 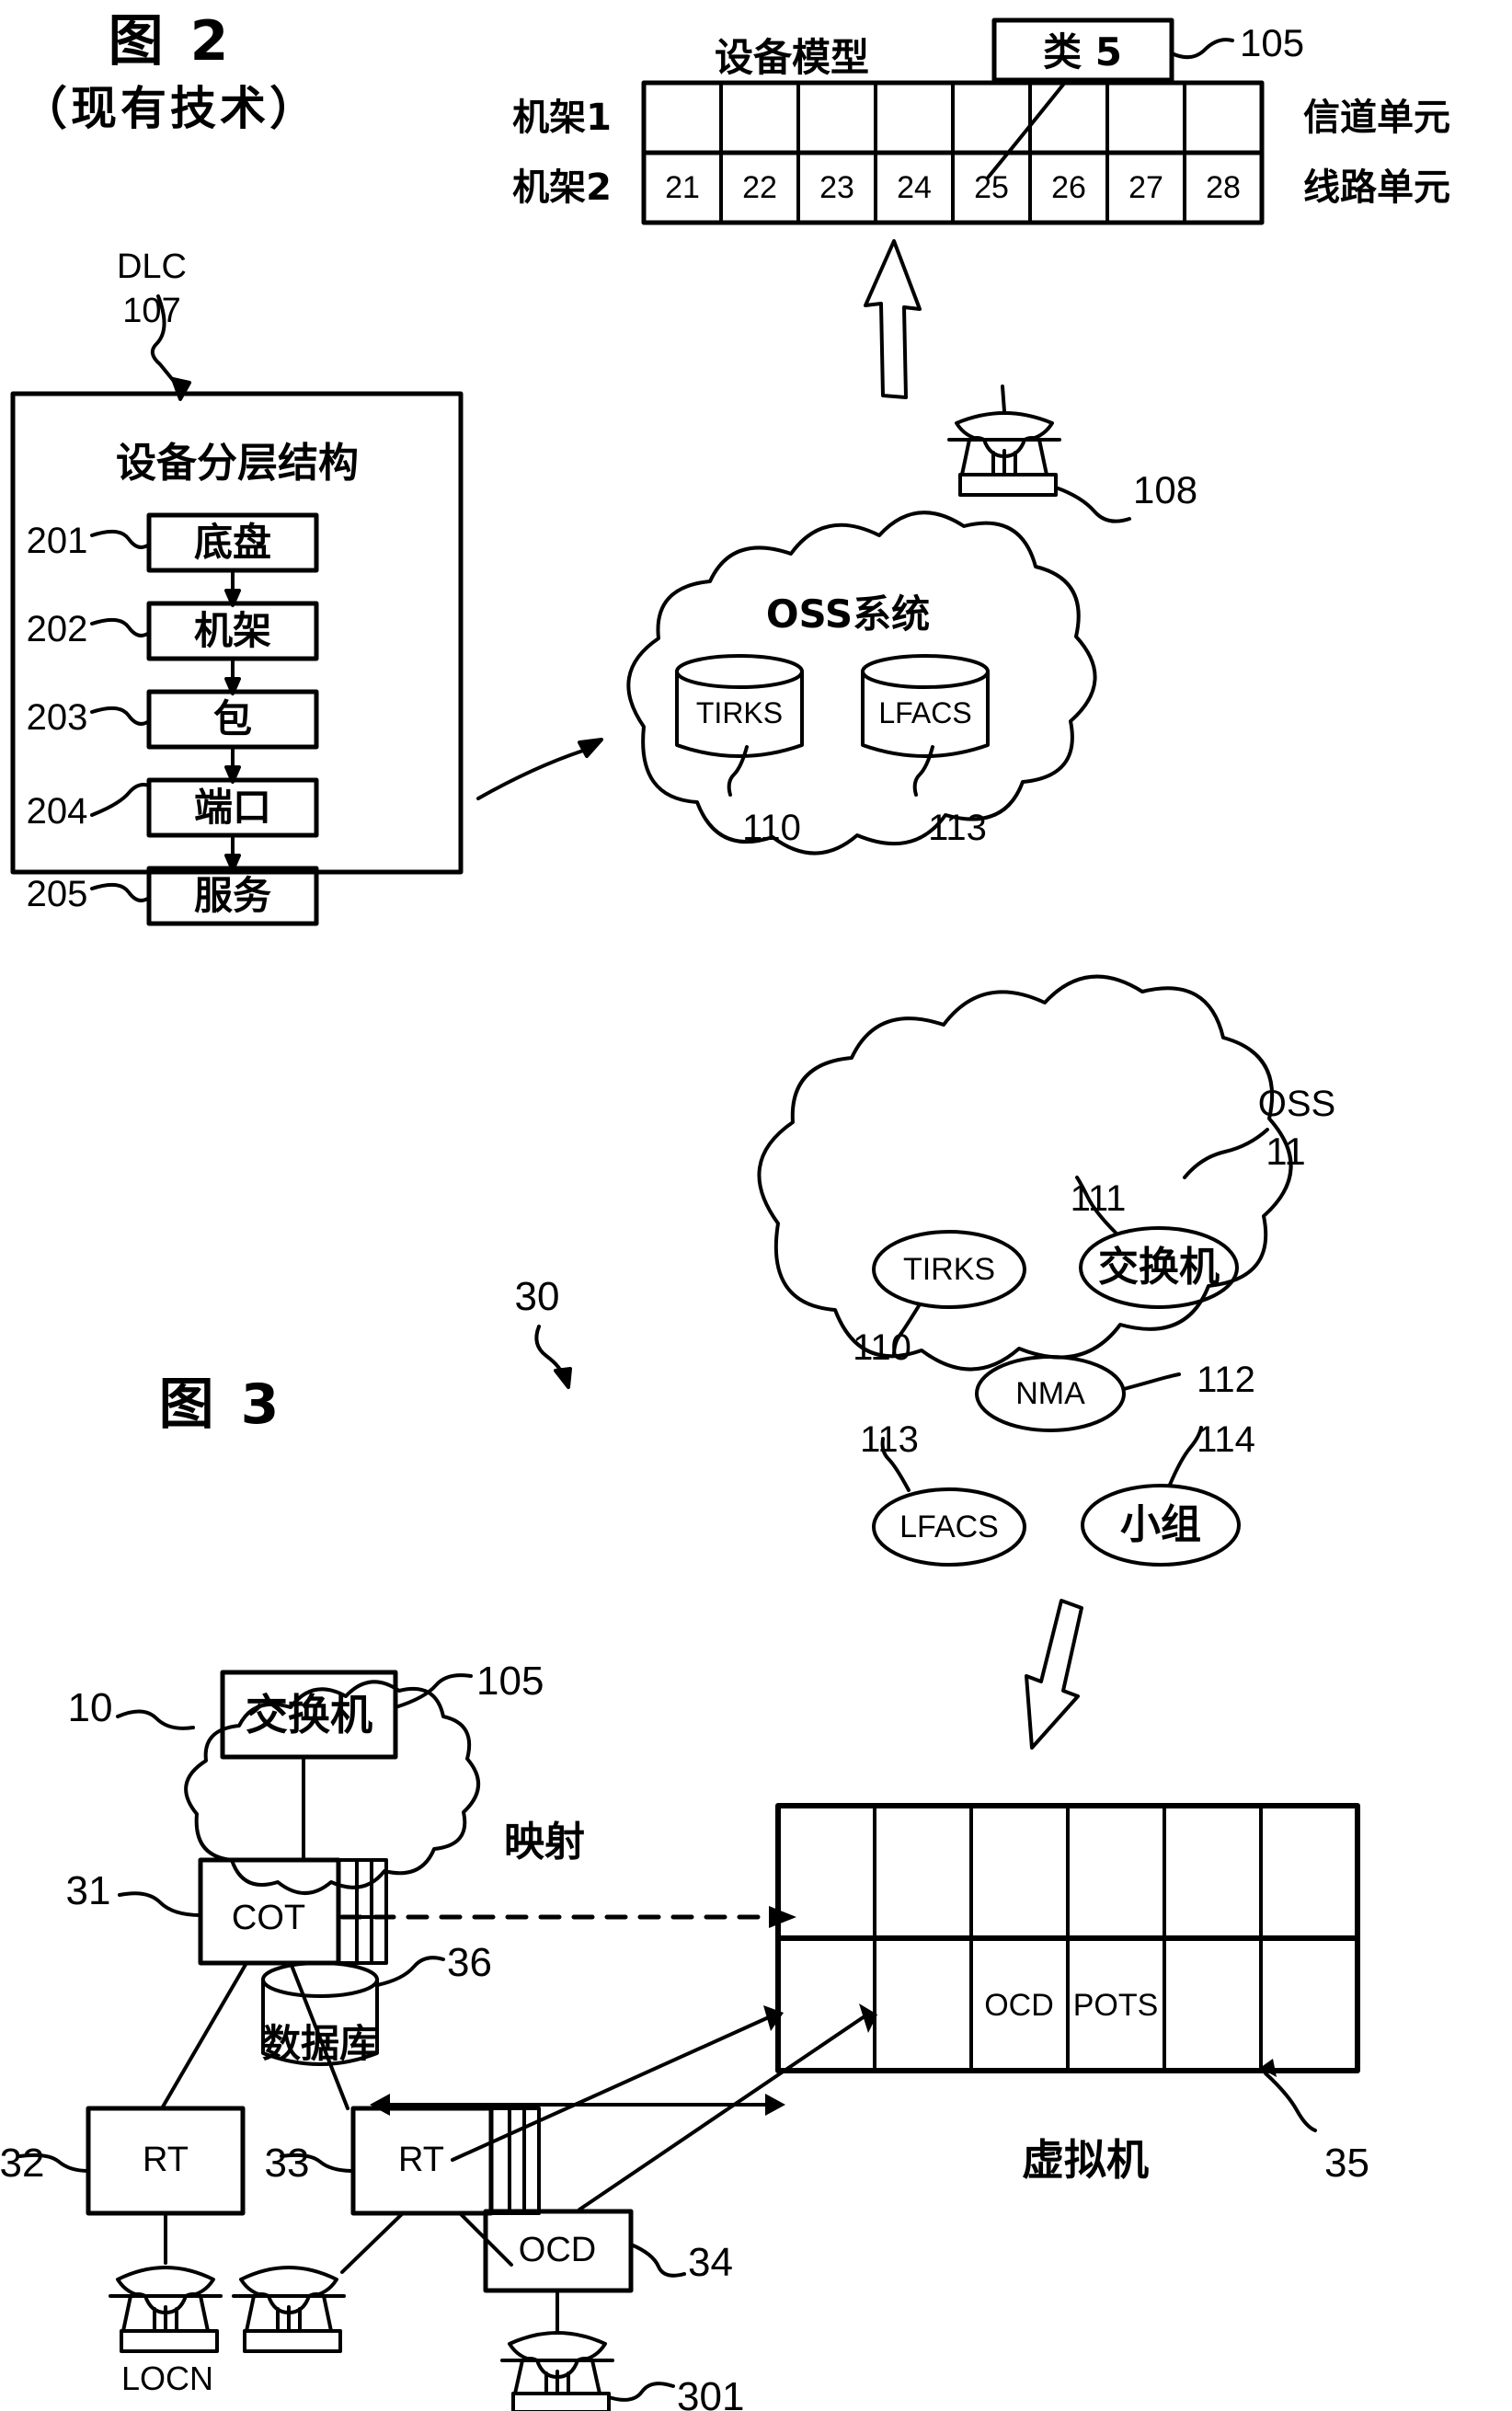 I want to click on ref-202: 202, so click(x=57, y=629).